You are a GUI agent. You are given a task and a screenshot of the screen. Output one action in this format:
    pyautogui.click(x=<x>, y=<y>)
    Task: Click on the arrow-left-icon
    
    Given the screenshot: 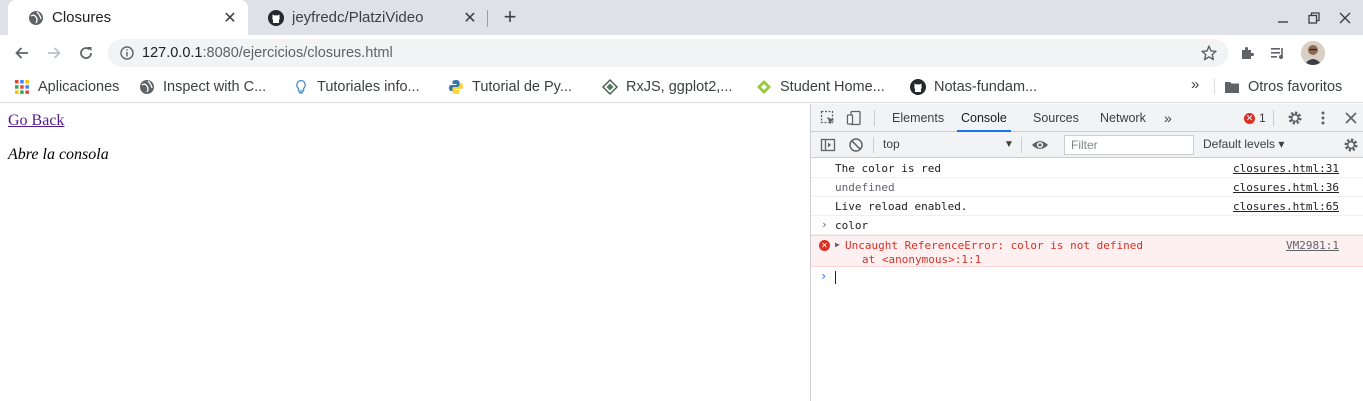 What is the action you would take?
    pyautogui.click(x=21, y=53)
    